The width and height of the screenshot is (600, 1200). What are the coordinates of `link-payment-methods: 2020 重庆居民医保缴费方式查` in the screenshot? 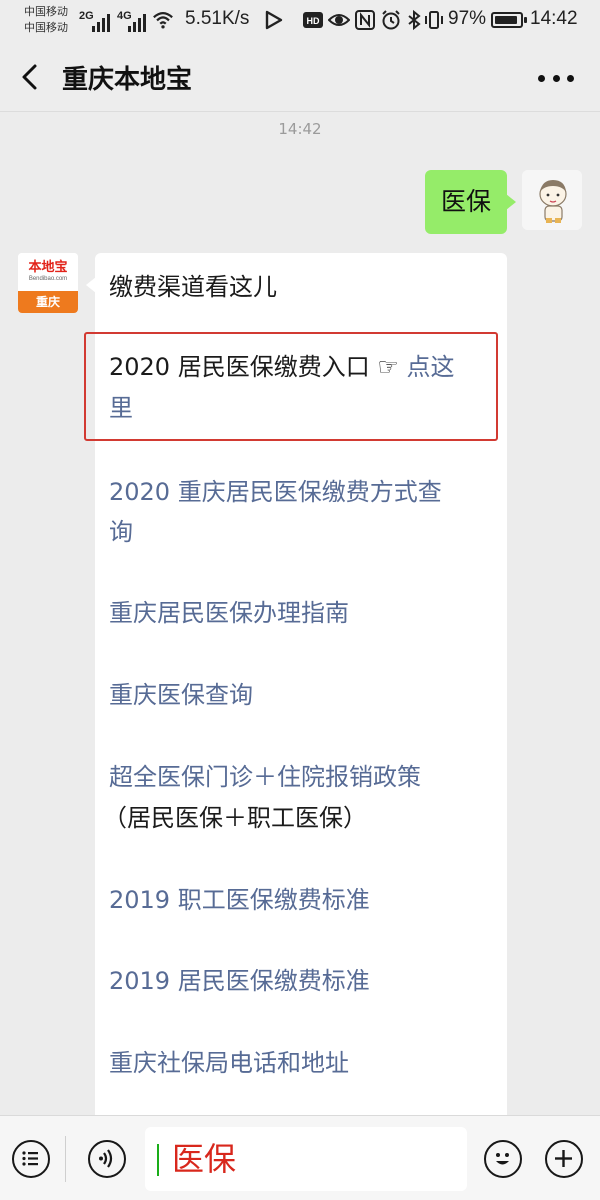 It's located at (304, 492).